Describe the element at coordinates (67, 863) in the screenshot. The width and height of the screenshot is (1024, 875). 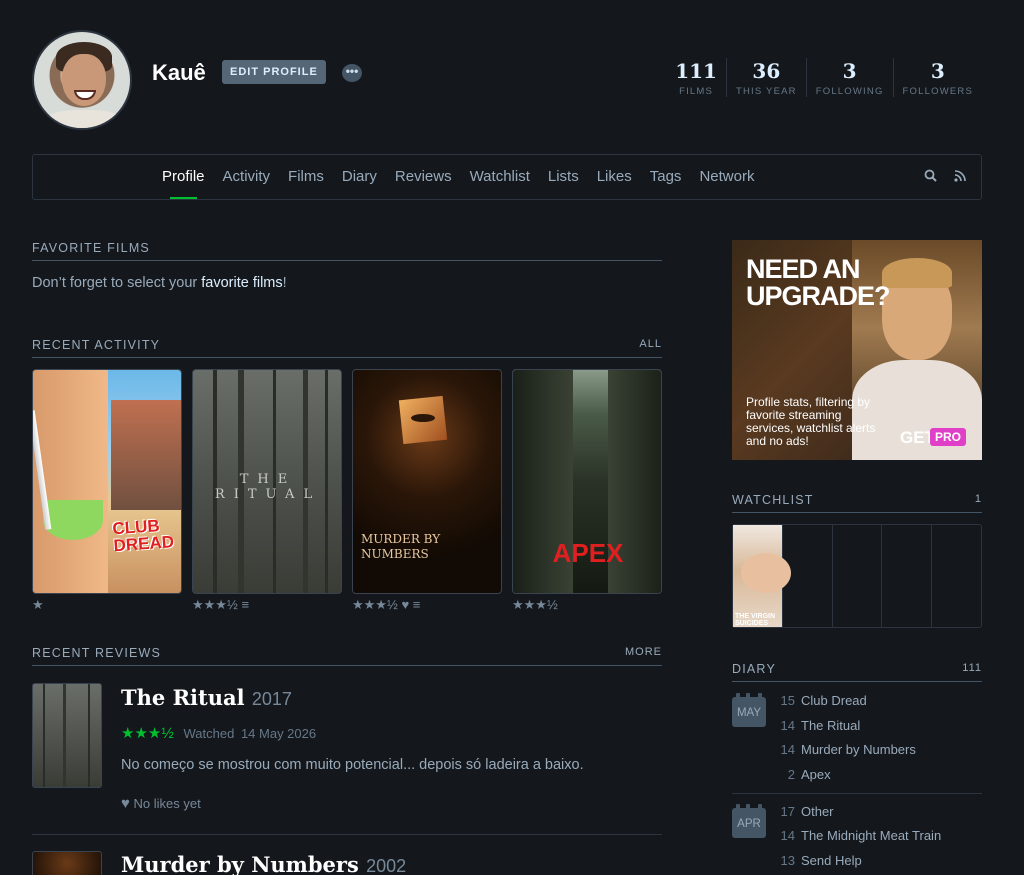
I see `review-poster-murder-by-numbers` at that location.